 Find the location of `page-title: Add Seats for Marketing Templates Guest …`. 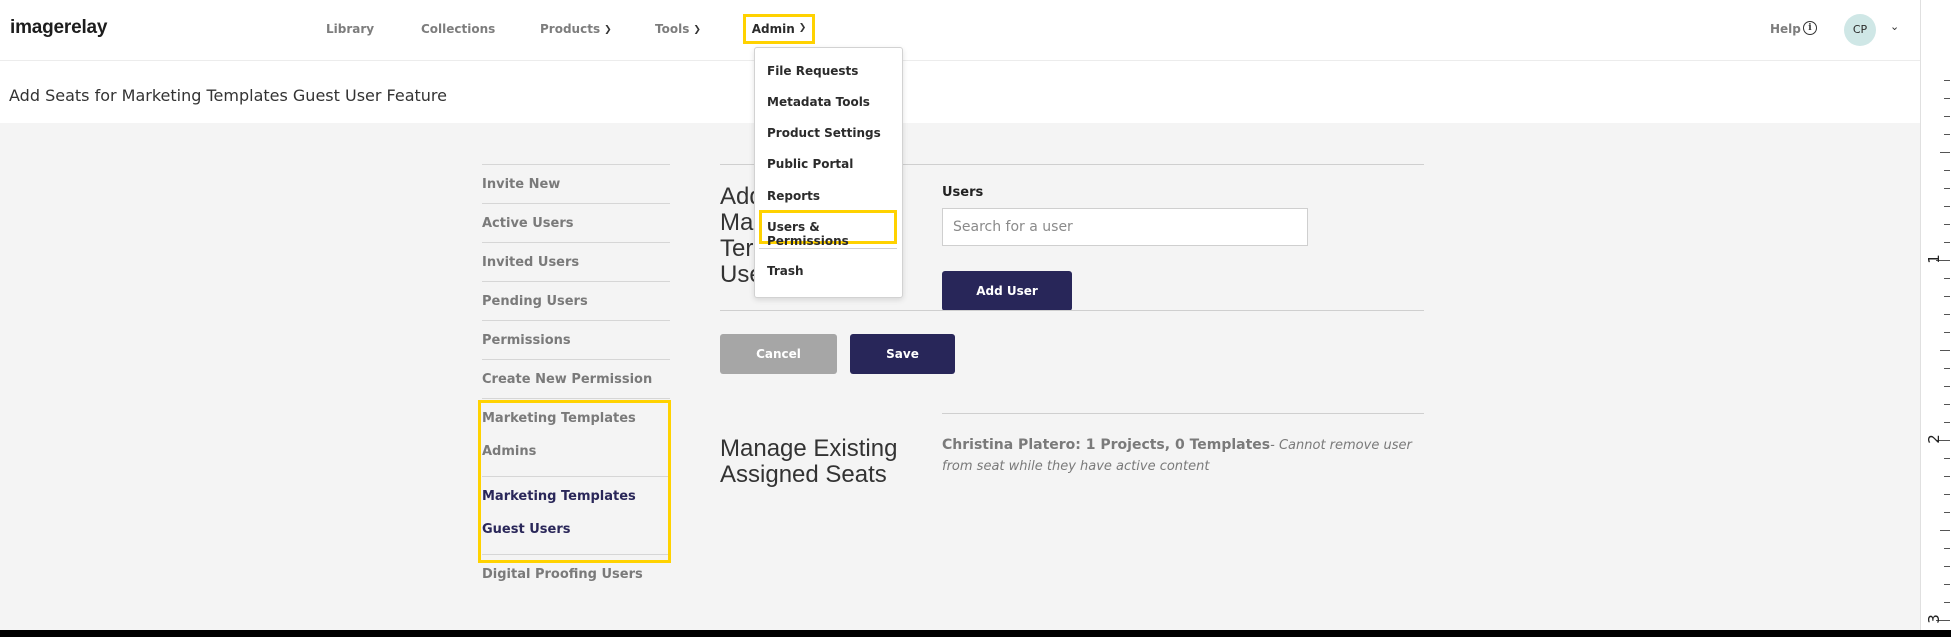

page-title: Add Seats for Marketing Templates Guest … is located at coordinates (228, 95).